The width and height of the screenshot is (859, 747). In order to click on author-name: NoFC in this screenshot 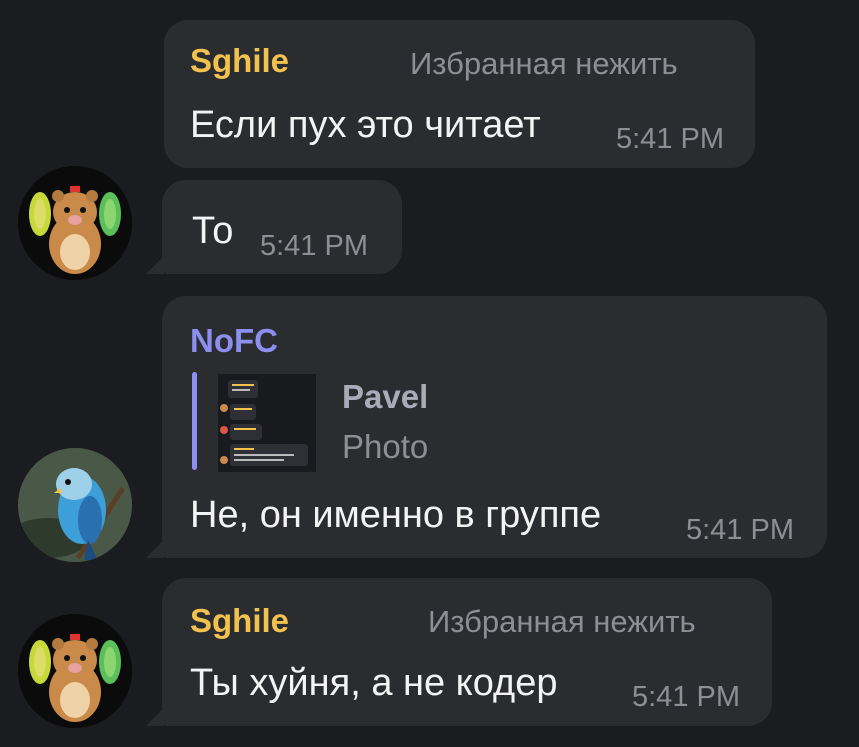, I will do `click(234, 341)`.